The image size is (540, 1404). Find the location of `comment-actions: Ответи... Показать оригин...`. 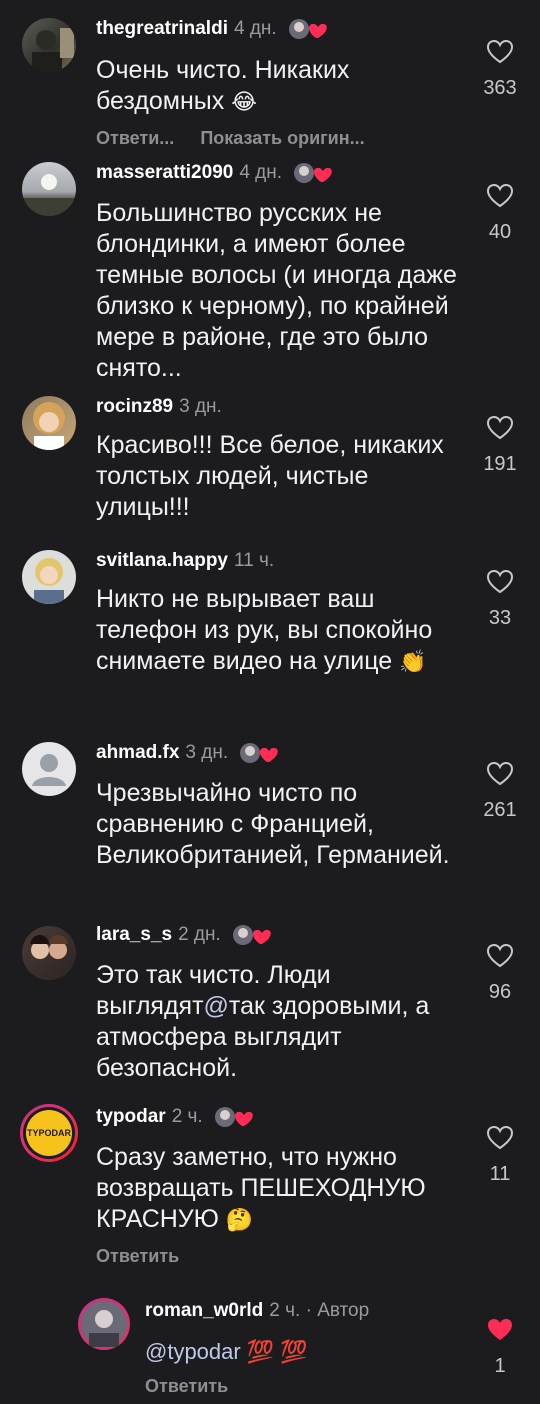

comment-actions: Ответи... Показать оригин... is located at coordinates (230, 138).